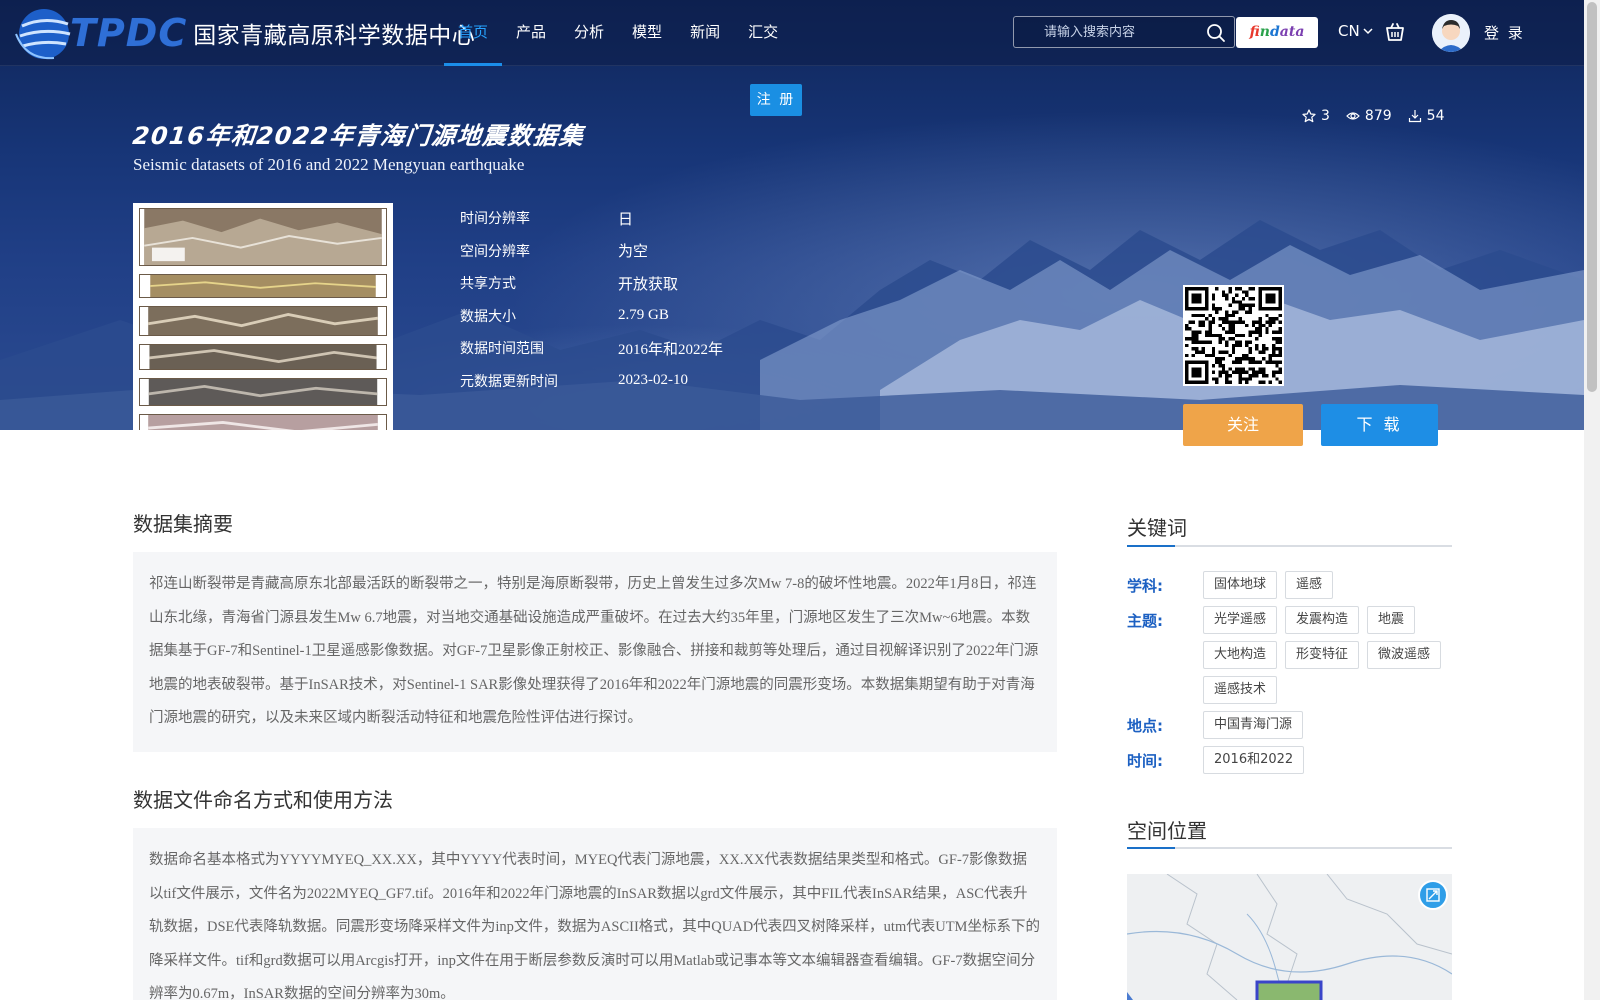 The height and width of the screenshot is (1000, 1600). What do you see at coordinates (488, 316) in the screenshot?
I see `meta-key: 数据大小` at bounding box center [488, 316].